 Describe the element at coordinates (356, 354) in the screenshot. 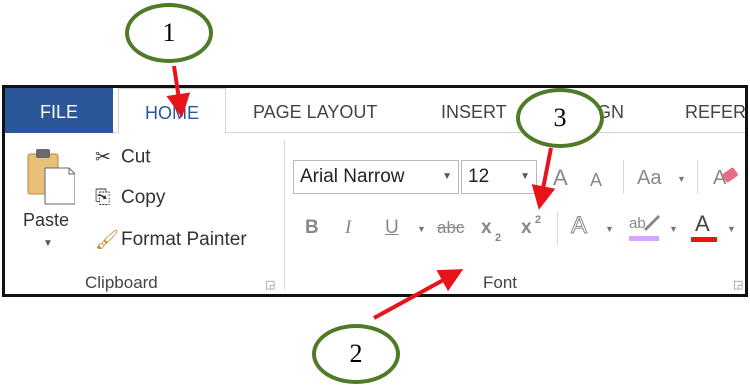

I see `callout-2: 2` at that location.